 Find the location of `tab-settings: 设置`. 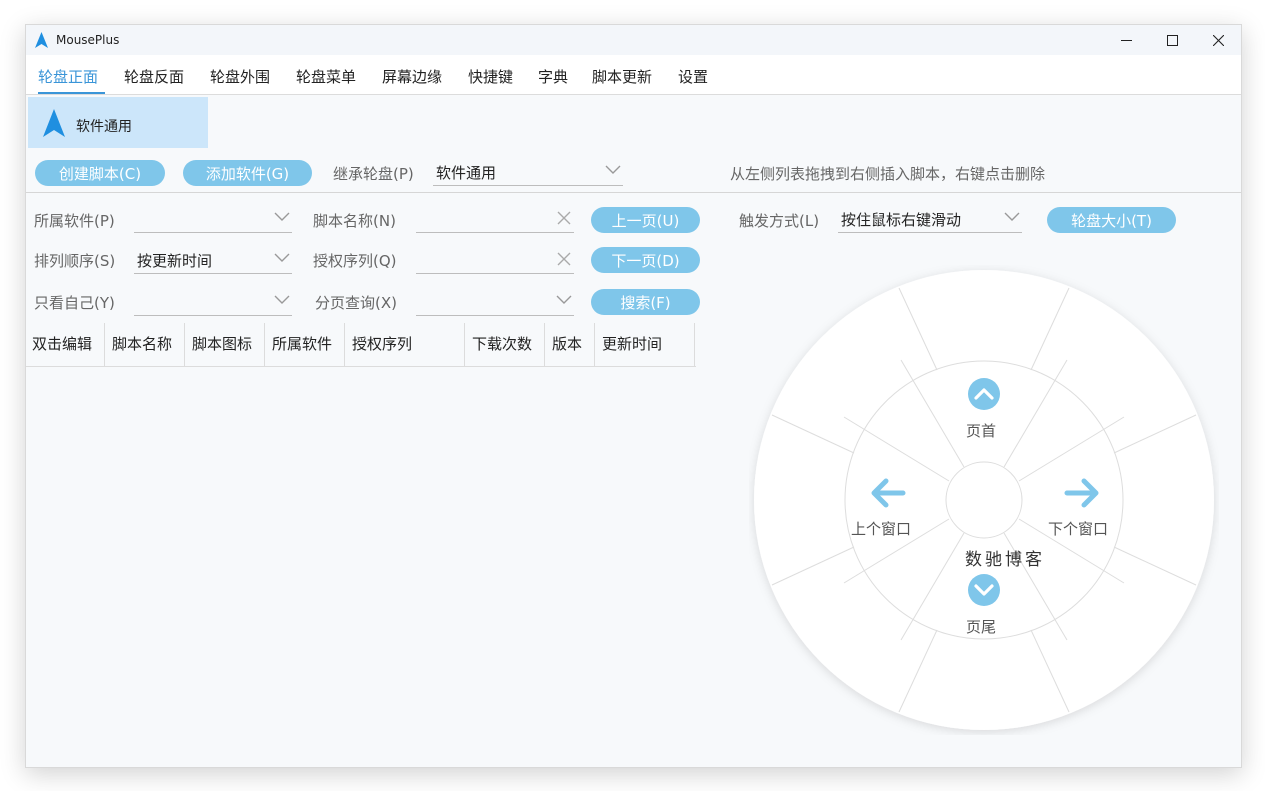

tab-settings: 设置 is located at coordinates (693, 76).